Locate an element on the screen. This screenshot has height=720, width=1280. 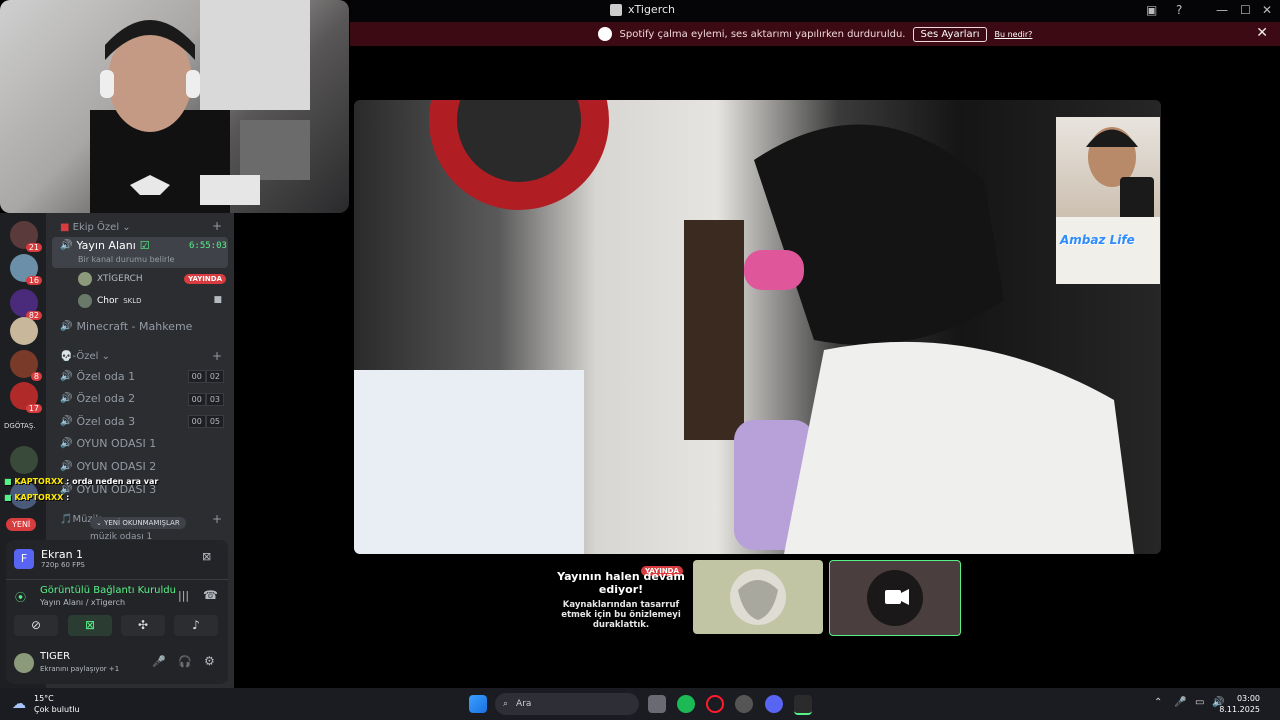
server-icon: 82 is located at coordinates (26, 304).